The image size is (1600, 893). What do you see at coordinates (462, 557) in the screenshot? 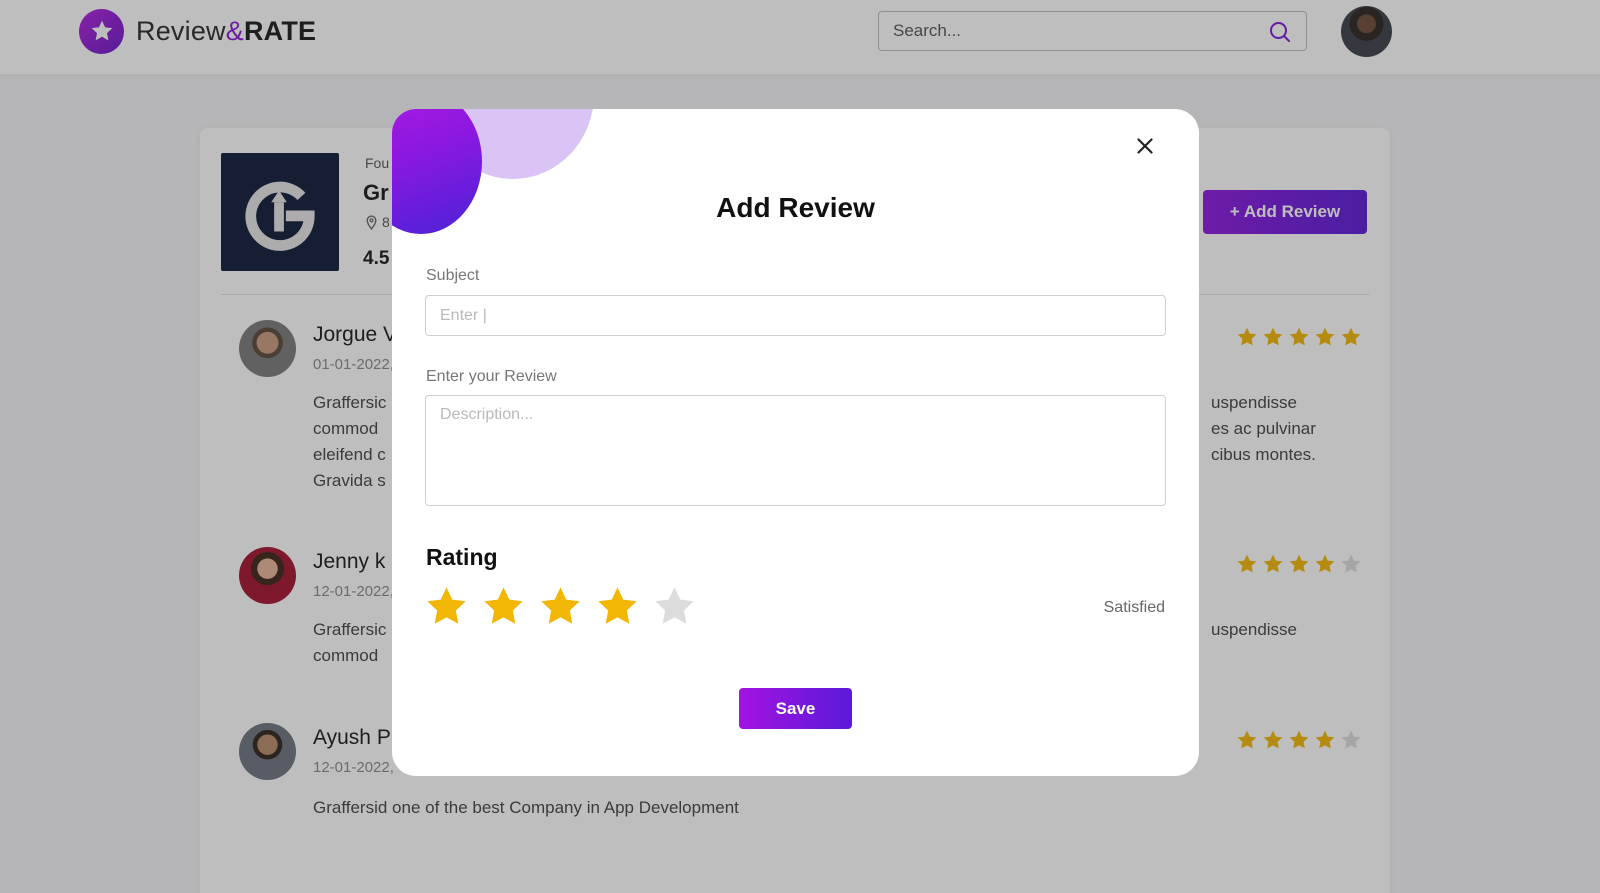
I see `rating-label: Rating` at bounding box center [462, 557].